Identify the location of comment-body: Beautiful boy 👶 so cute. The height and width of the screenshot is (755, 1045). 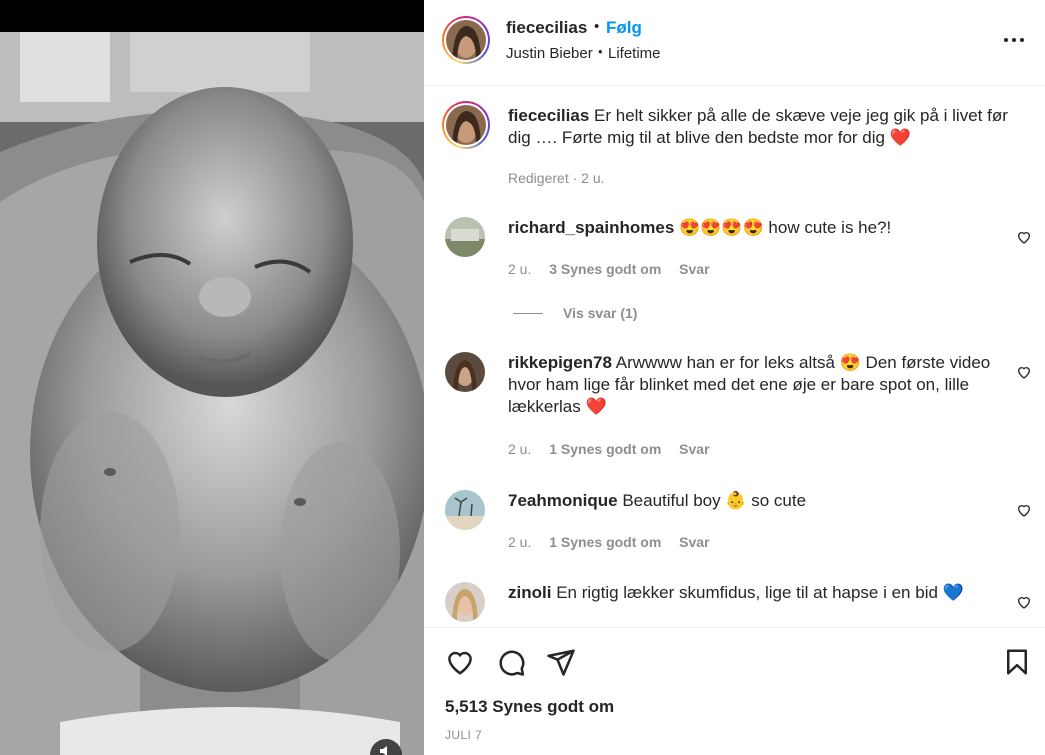
(714, 500).